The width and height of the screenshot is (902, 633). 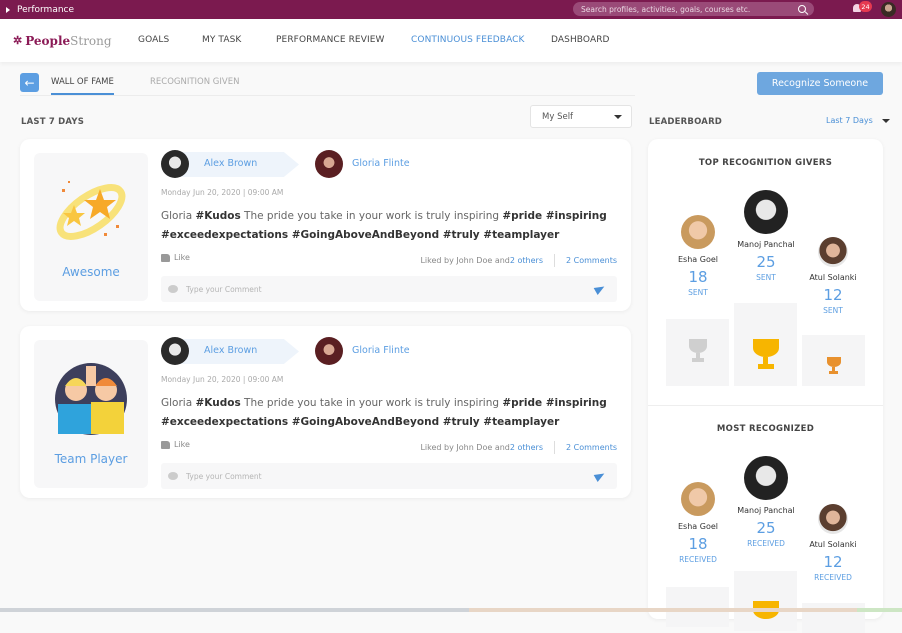 What do you see at coordinates (194, 82) in the screenshot?
I see `tab-recognition-given: RECOGNITION GIVEN` at bounding box center [194, 82].